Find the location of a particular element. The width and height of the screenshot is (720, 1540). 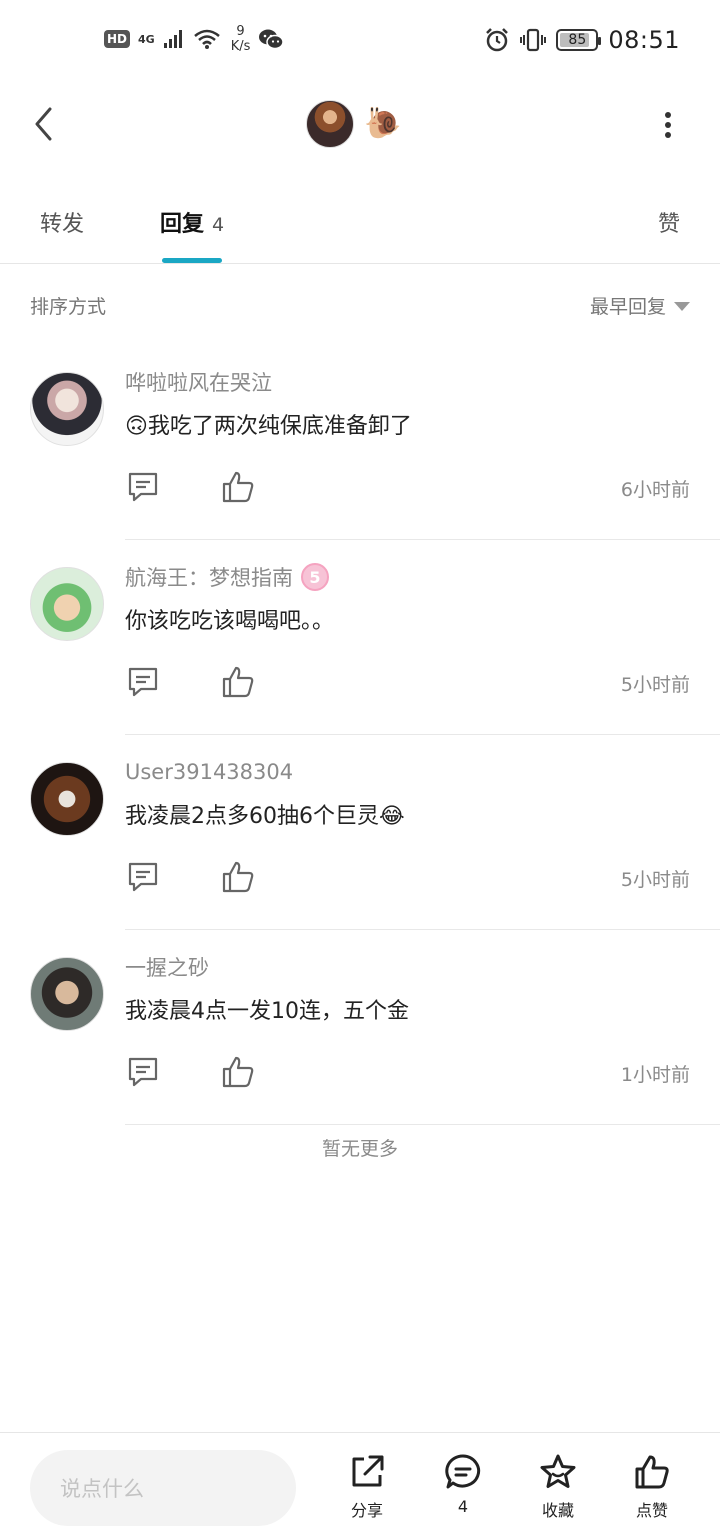

sort-row: 排序方式 最早回复 is located at coordinates (360, 305).